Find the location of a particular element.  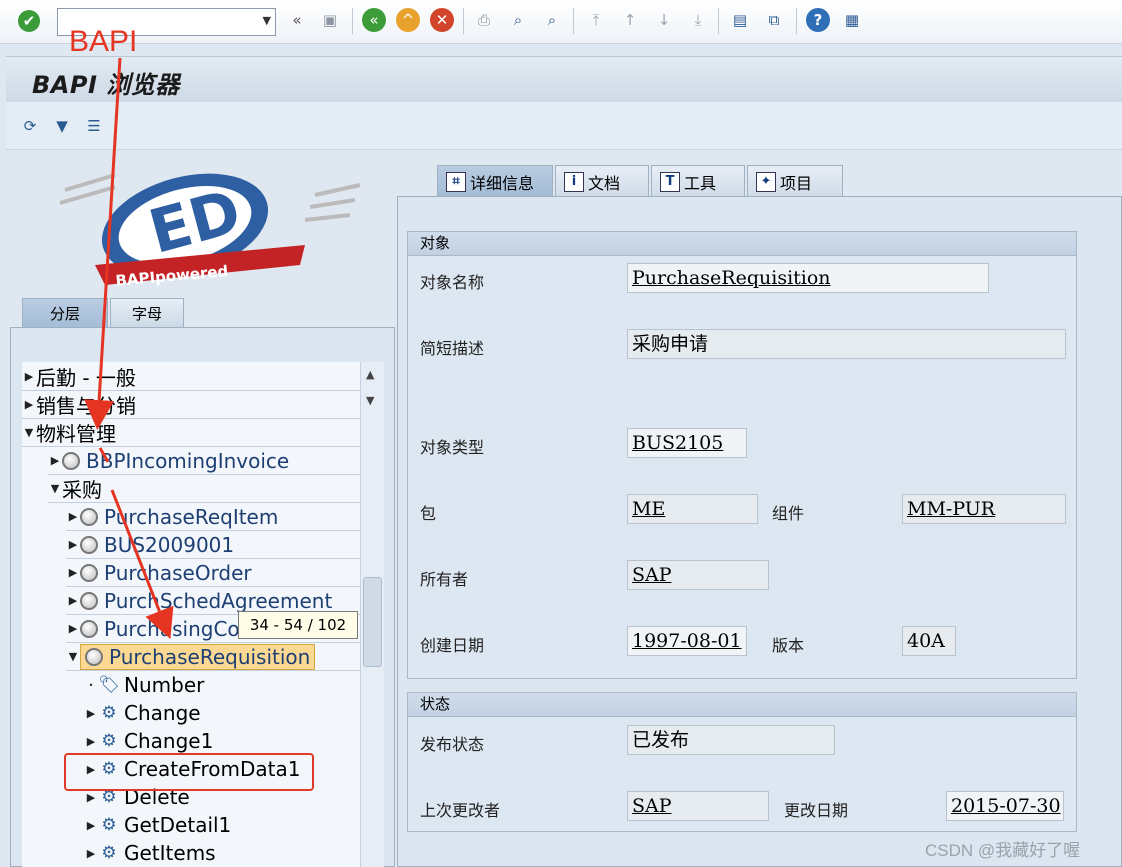

tree-node: ▶ BUS2009001 is located at coordinates (213, 545).